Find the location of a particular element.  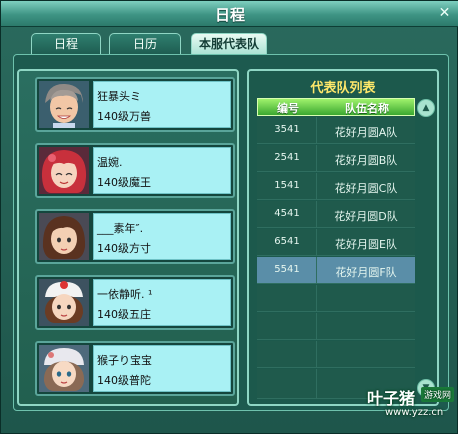

member-card: ___素年″. 140级方寸 is located at coordinates (135, 236).